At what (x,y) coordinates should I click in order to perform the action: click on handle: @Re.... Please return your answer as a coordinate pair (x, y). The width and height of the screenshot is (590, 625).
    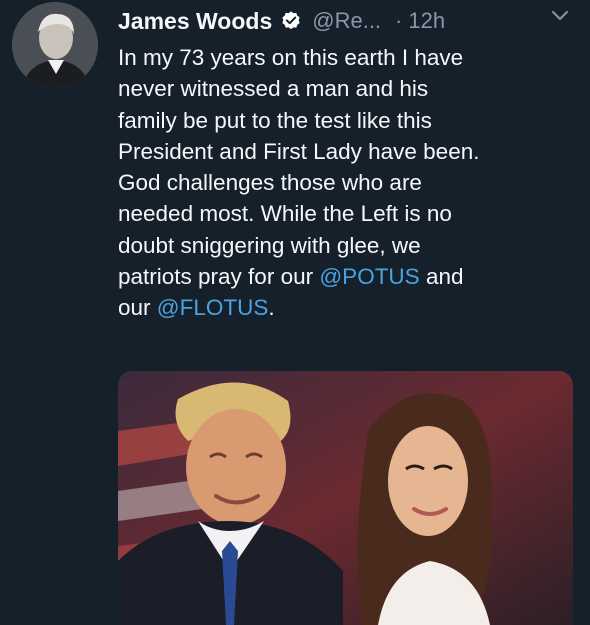
    Looking at the image, I should click on (346, 21).